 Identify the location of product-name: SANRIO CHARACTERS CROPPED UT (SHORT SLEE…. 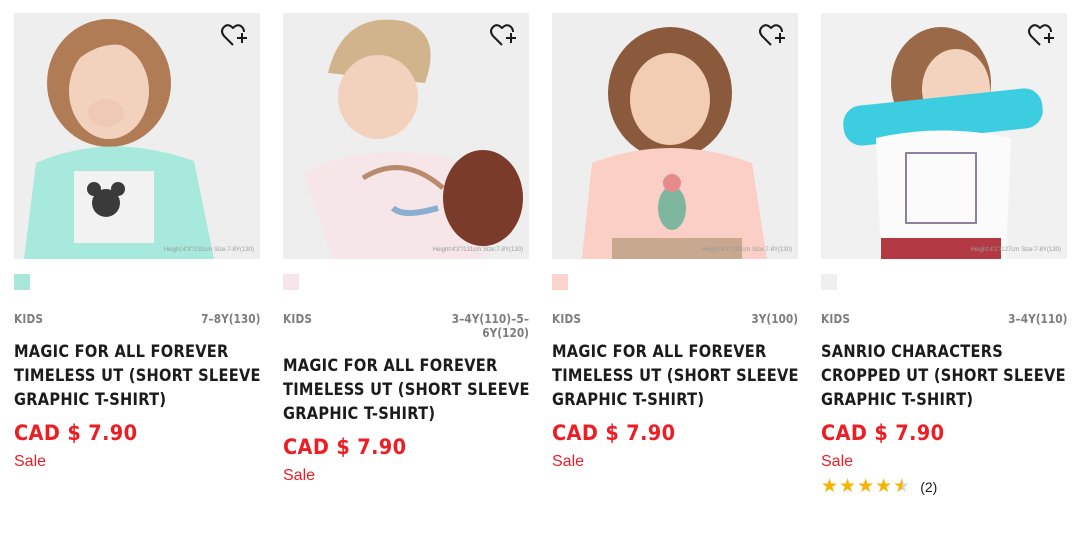
(945, 376).